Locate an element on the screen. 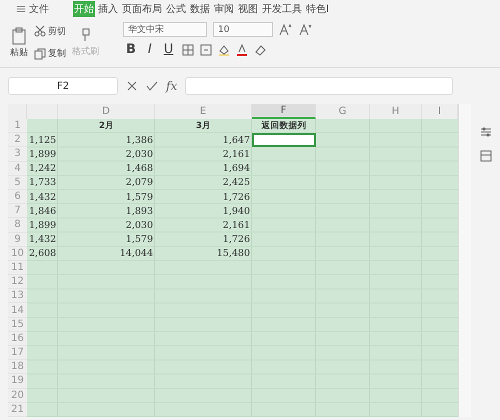 The width and height of the screenshot is (500, 420). table-cell-text: 1,468 is located at coordinates (139, 169).